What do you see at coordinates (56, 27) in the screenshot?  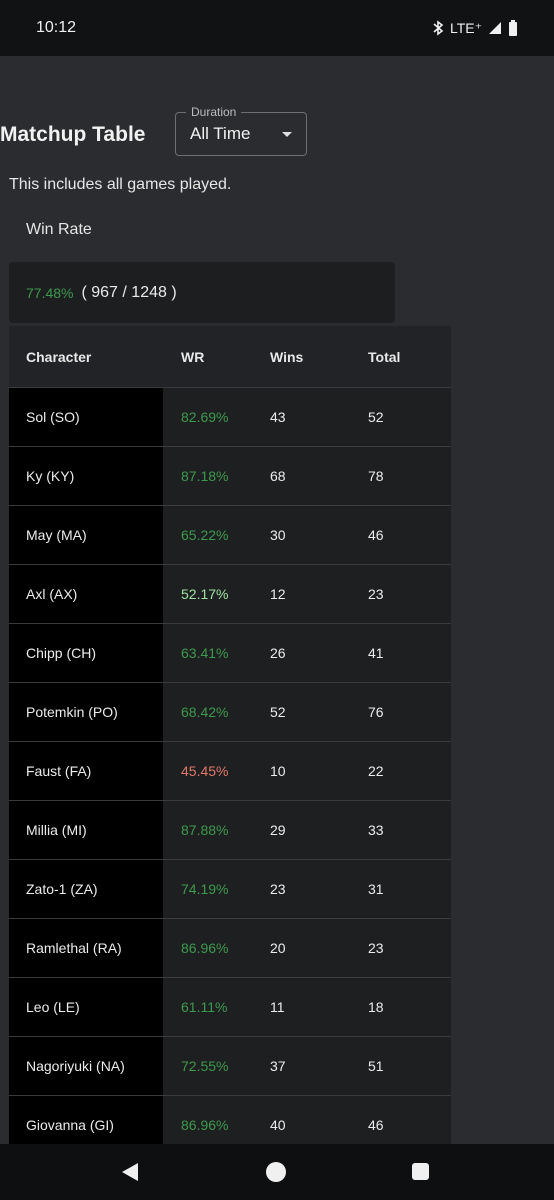 I see `status-time: 10:12` at bounding box center [56, 27].